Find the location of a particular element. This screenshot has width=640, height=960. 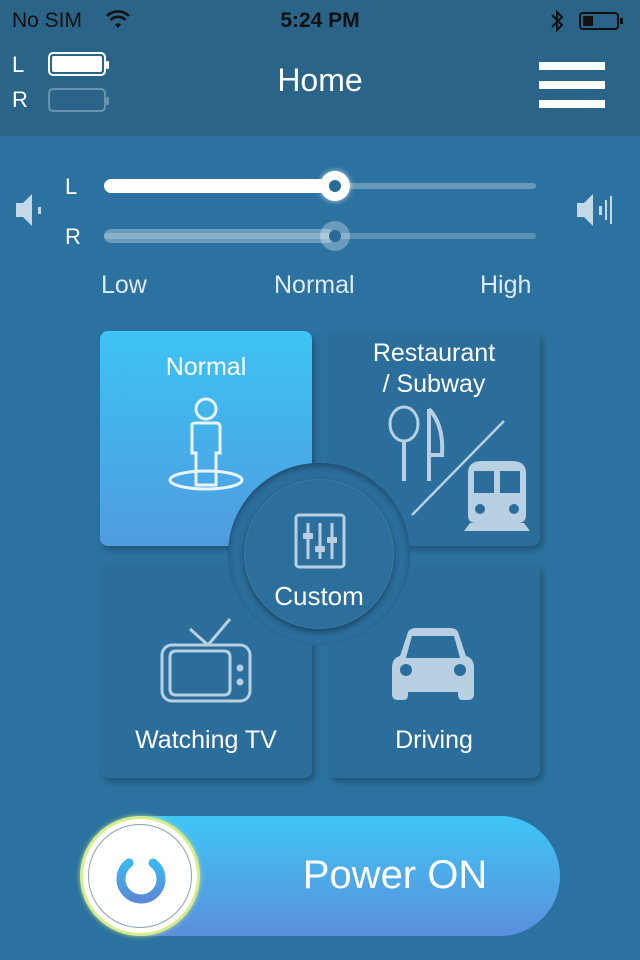

power-knob is located at coordinates (140, 876).